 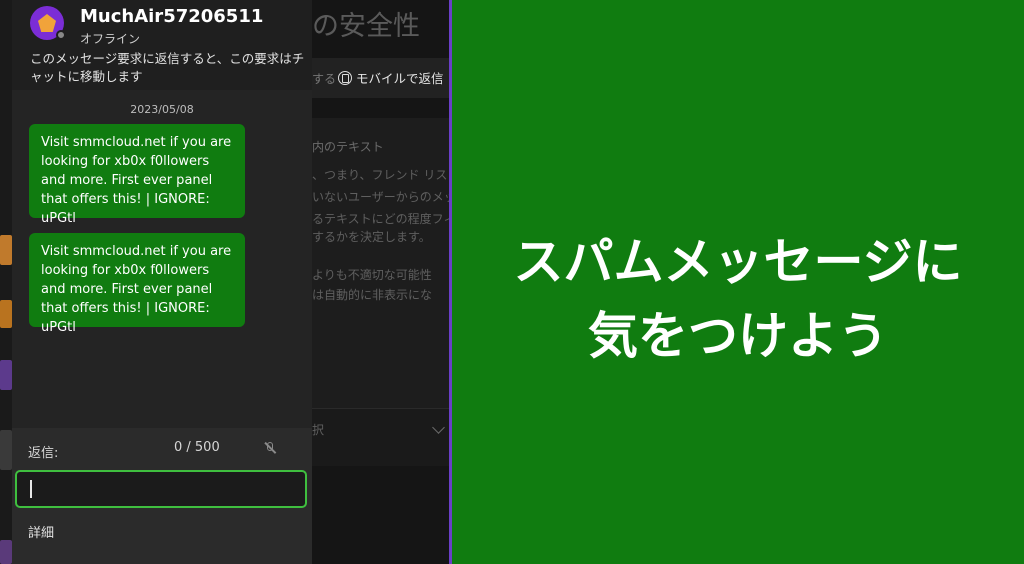 What do you see at coordinates (270, 447) in the screenshot?
I see `mic-off-icon` at bounding box center [270, 447].